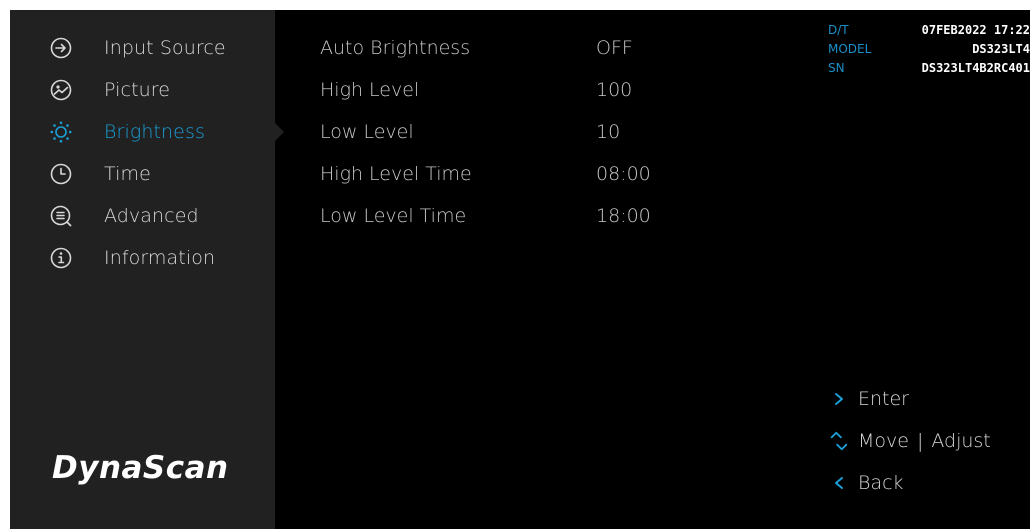  I want to click on sidebar-item-label: Picture, so click(137, 90).